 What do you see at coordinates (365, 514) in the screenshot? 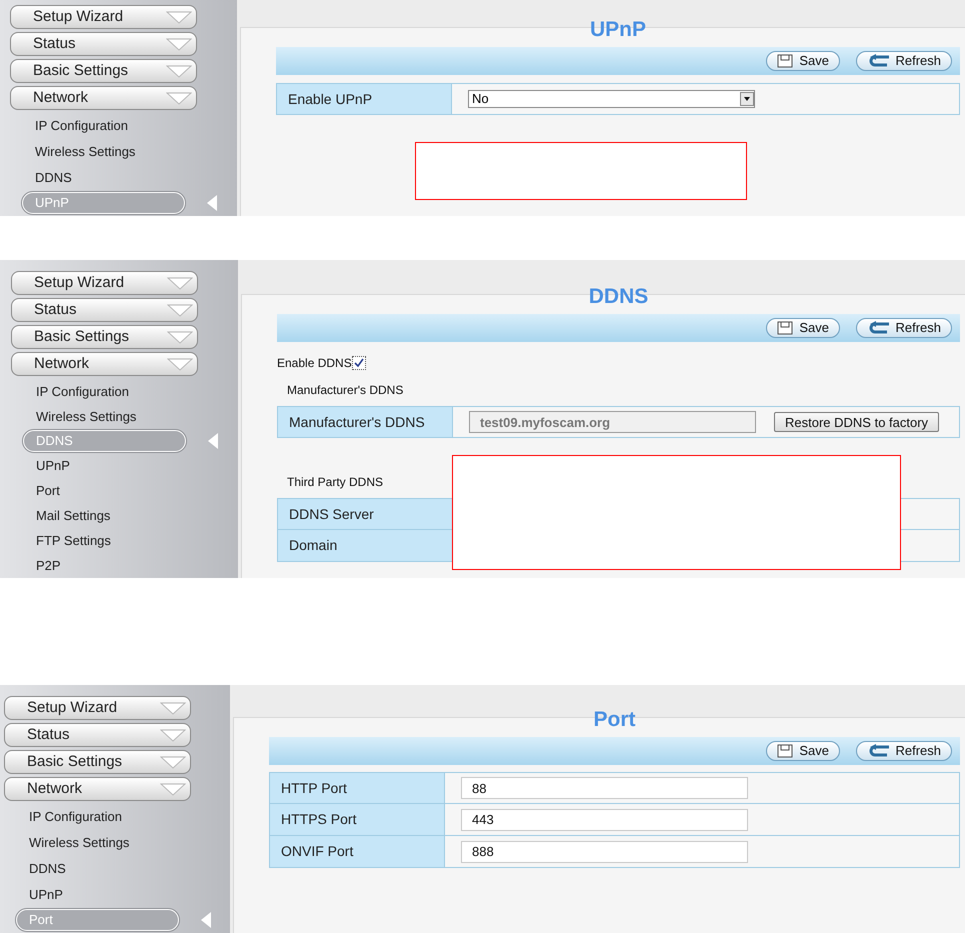
I see `field-label: DDNS Server` at bounding box center [365, 514].